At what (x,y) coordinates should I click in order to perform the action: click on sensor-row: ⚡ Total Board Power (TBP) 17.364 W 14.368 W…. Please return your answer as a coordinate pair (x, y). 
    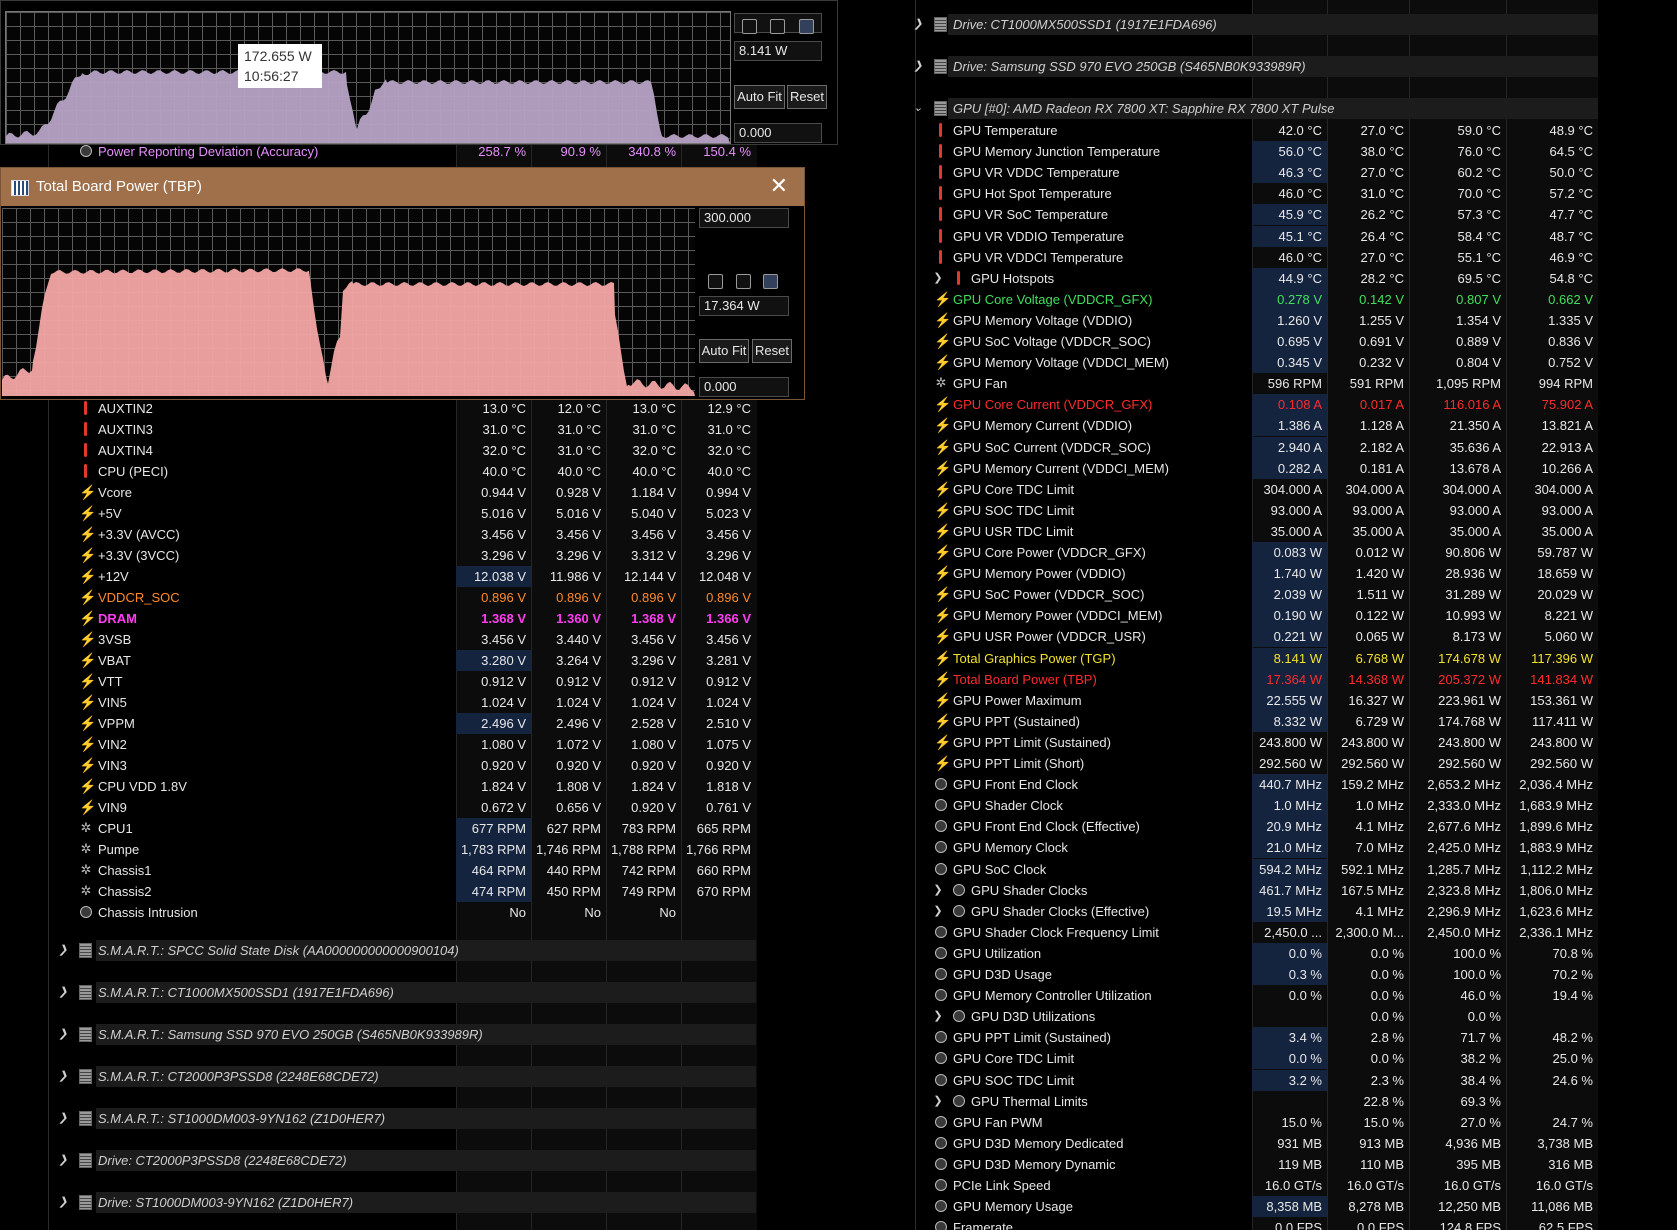
    Looking at the image, I should click on (1248, 679).